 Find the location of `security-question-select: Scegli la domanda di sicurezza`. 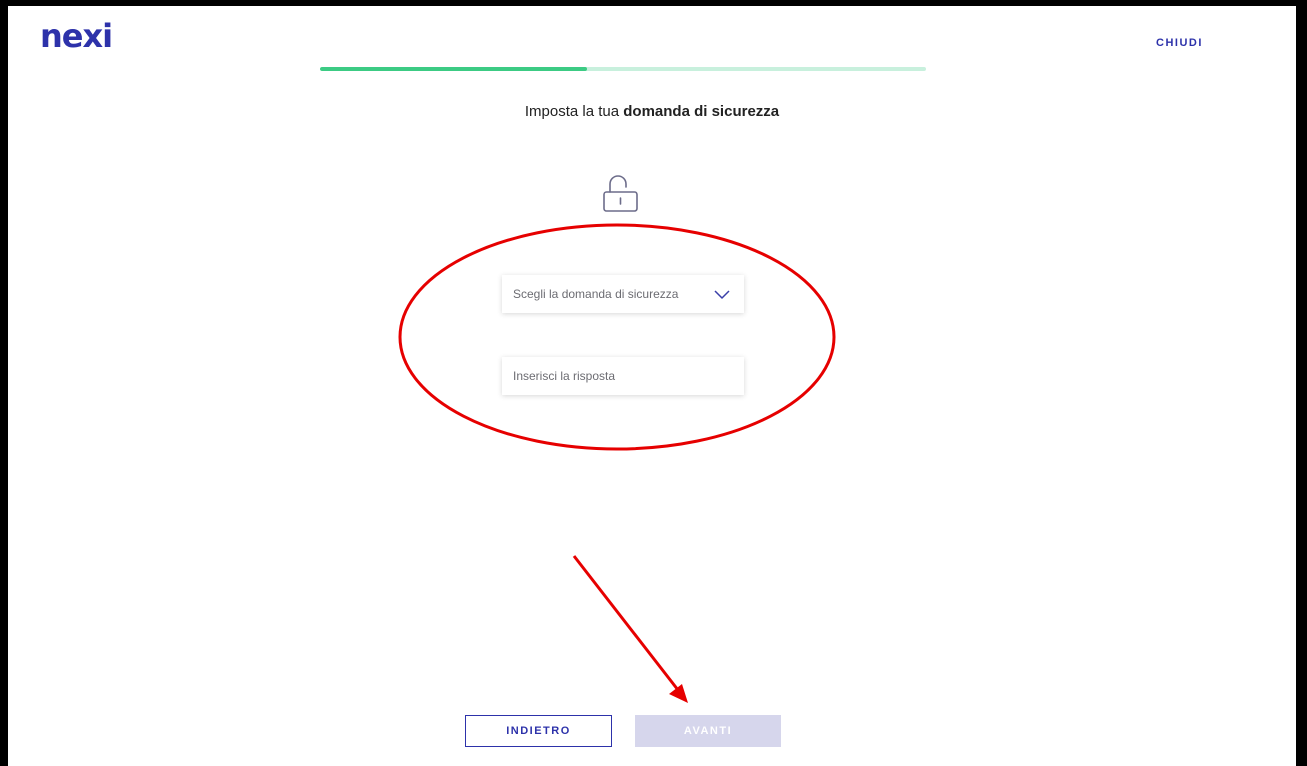

security-question-select: Scegli la domanda di sicurezza is located at coordinates (623, 294).